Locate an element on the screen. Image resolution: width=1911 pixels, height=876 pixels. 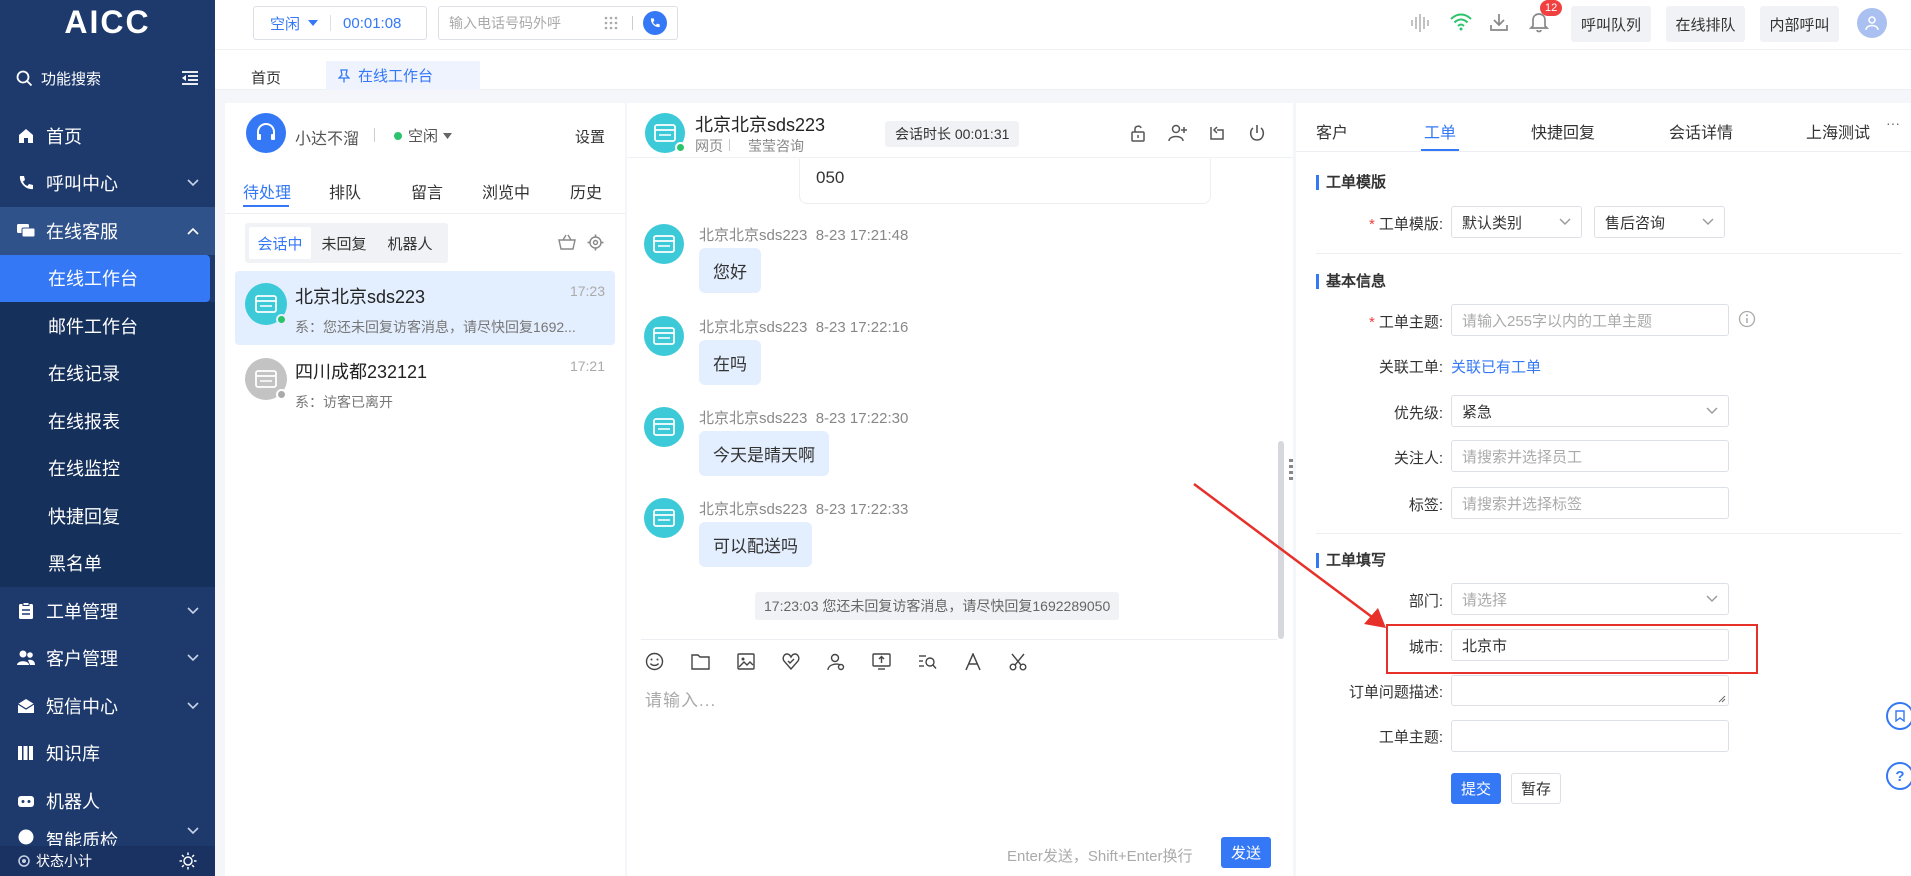
sidebar-item-label: 工单管理 is located at coordinates (82, 611).